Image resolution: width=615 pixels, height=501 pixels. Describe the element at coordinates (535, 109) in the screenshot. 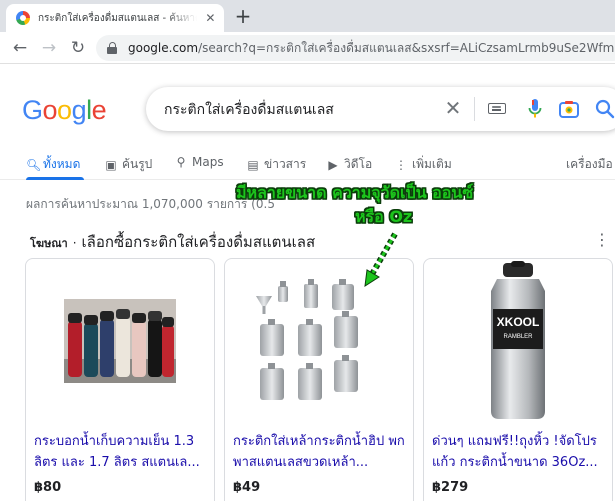

I see `mic-icon` at that location.